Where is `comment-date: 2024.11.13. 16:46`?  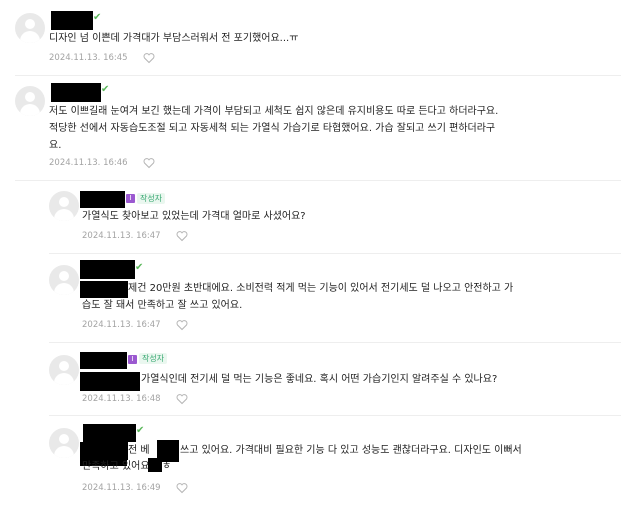
comment-date: 2024.11.13. 16:46 is located at coordinates (88, 163).